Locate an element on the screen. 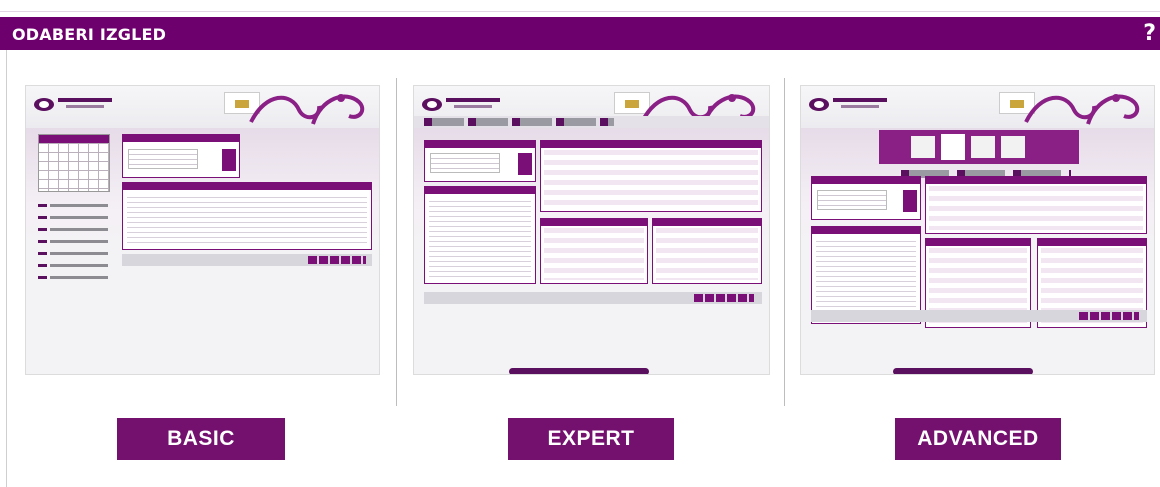 The width and height of the screenshot is (1160, 487). side-menu is located at coordinates (73, 243).